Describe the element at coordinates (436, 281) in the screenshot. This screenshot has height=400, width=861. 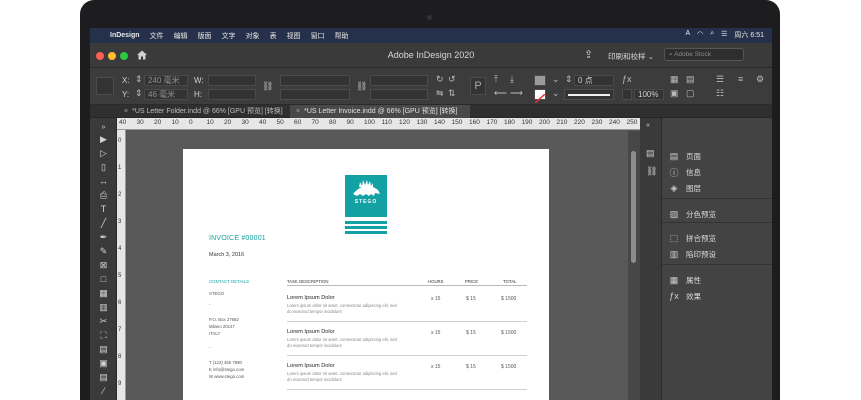
I see `header-hours: HOURS` at that location.